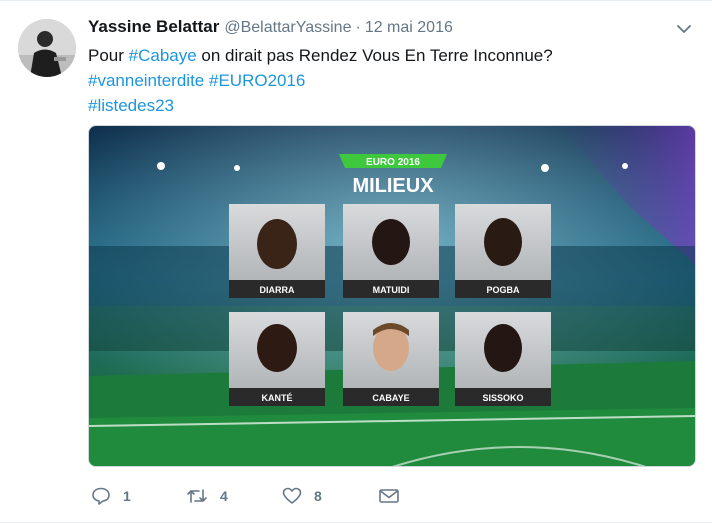 The height and width of the screenshot is (523, 712). What do you see at coordinates (224, 496) in the screenshot?
I see `retweet-count: 4` at bounding box center [224, 496].